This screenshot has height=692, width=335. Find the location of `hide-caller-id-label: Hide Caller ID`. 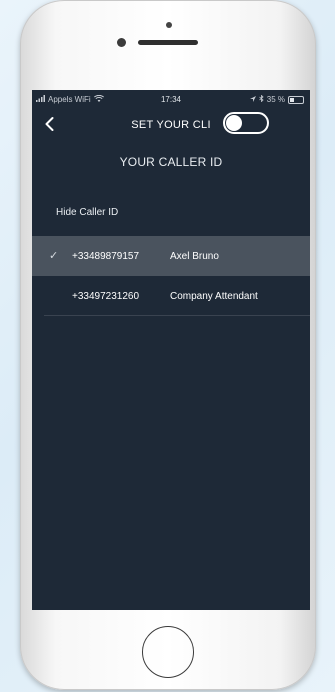

hide-caller-id-label: Hide Caller ID is located at coordinates (87, 212).